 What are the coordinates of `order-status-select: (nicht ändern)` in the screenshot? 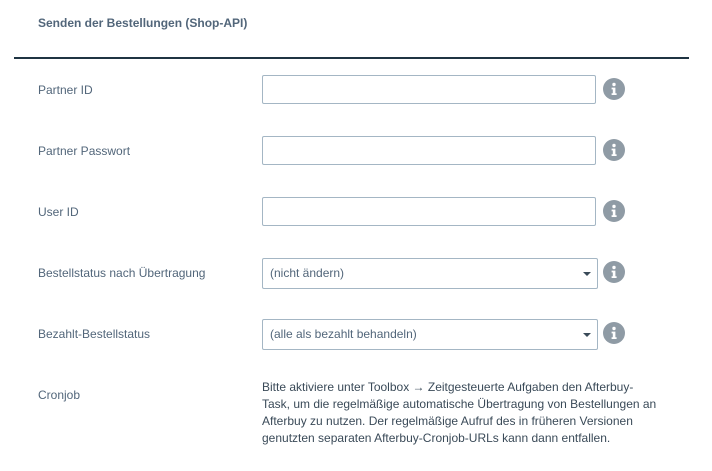 It's located at (430, 273).